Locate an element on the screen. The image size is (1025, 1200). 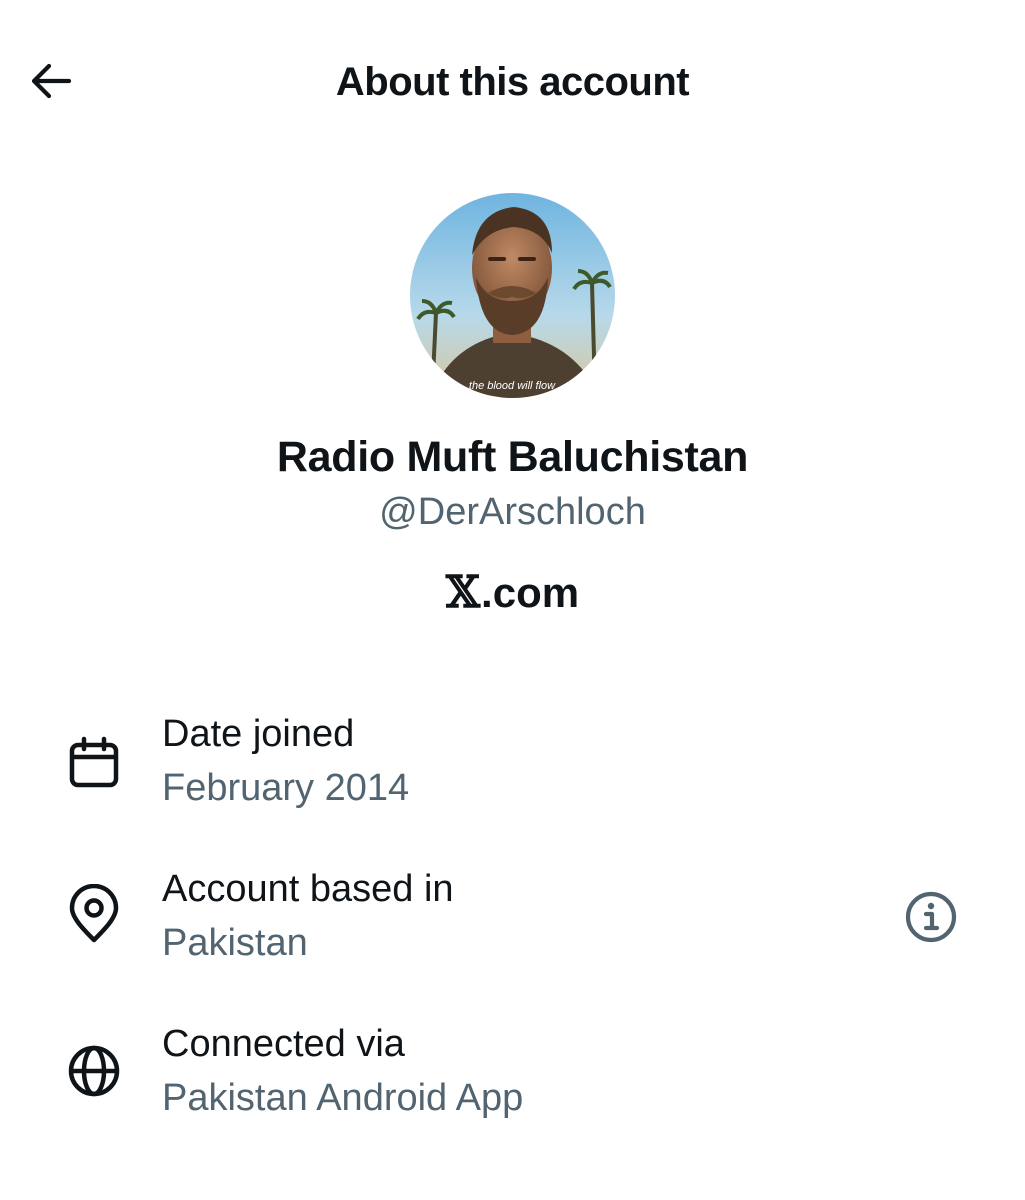
avatar-caption: the blood will flow is located at coordinates (512, 386).